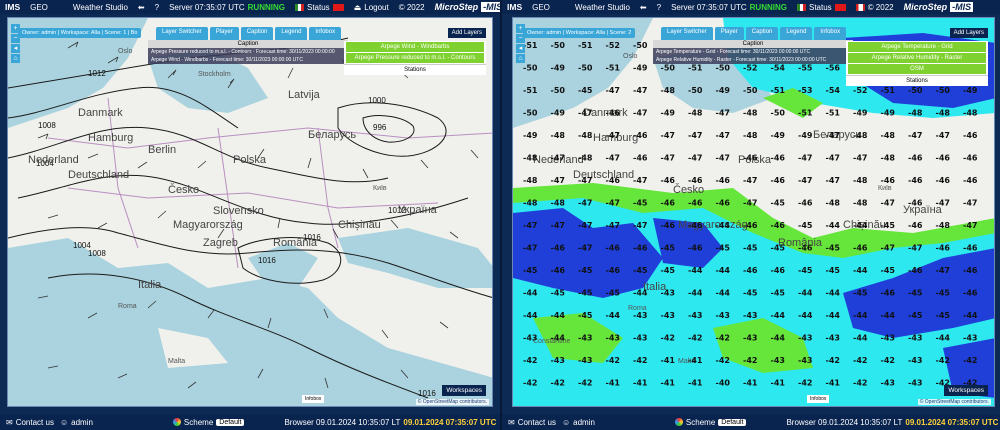 The width and height of the screenshot is (1000, 430). I want to click on logout-button: © 2022, so click(874, 7).